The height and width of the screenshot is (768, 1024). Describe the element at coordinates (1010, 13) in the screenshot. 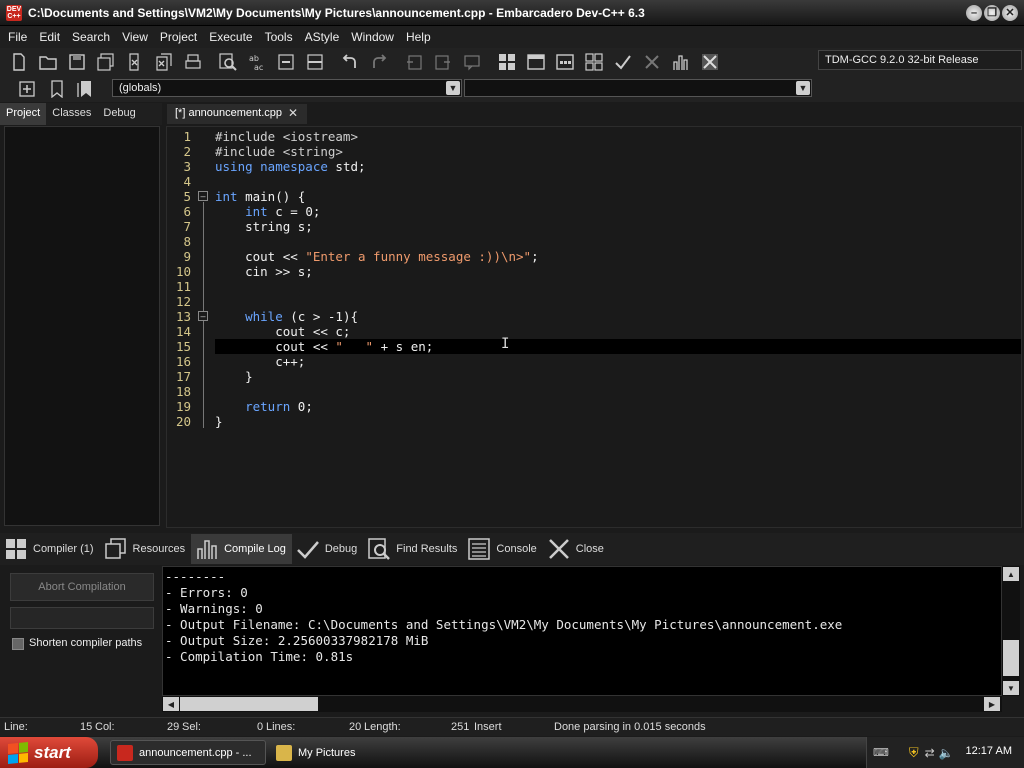

I see `close-window-button: ✕` at that location.